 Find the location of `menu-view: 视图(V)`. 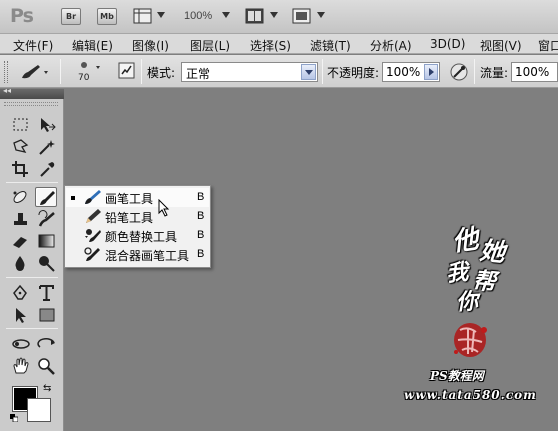

menu-view: 视图(V) is located at coordinates (501, 45).